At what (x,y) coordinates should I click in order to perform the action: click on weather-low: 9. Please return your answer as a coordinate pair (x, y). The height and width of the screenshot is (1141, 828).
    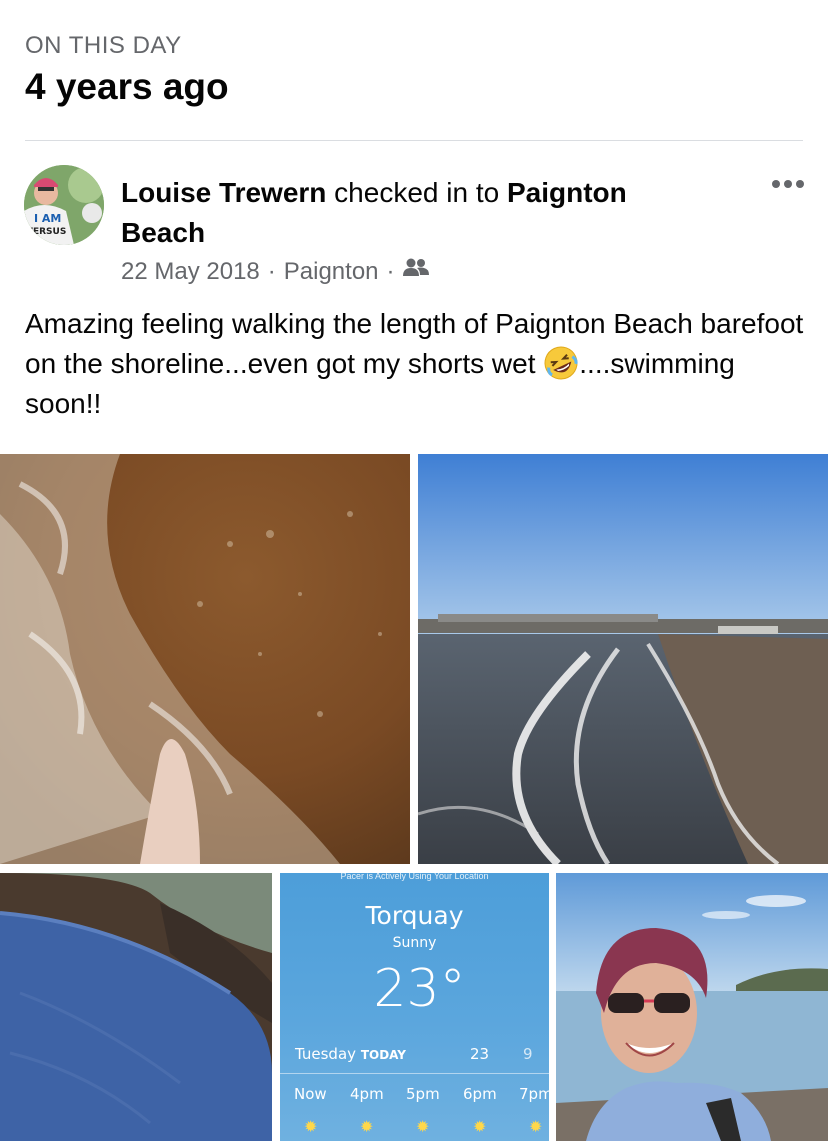
    Looking at the image, I should click on (528, 1054).